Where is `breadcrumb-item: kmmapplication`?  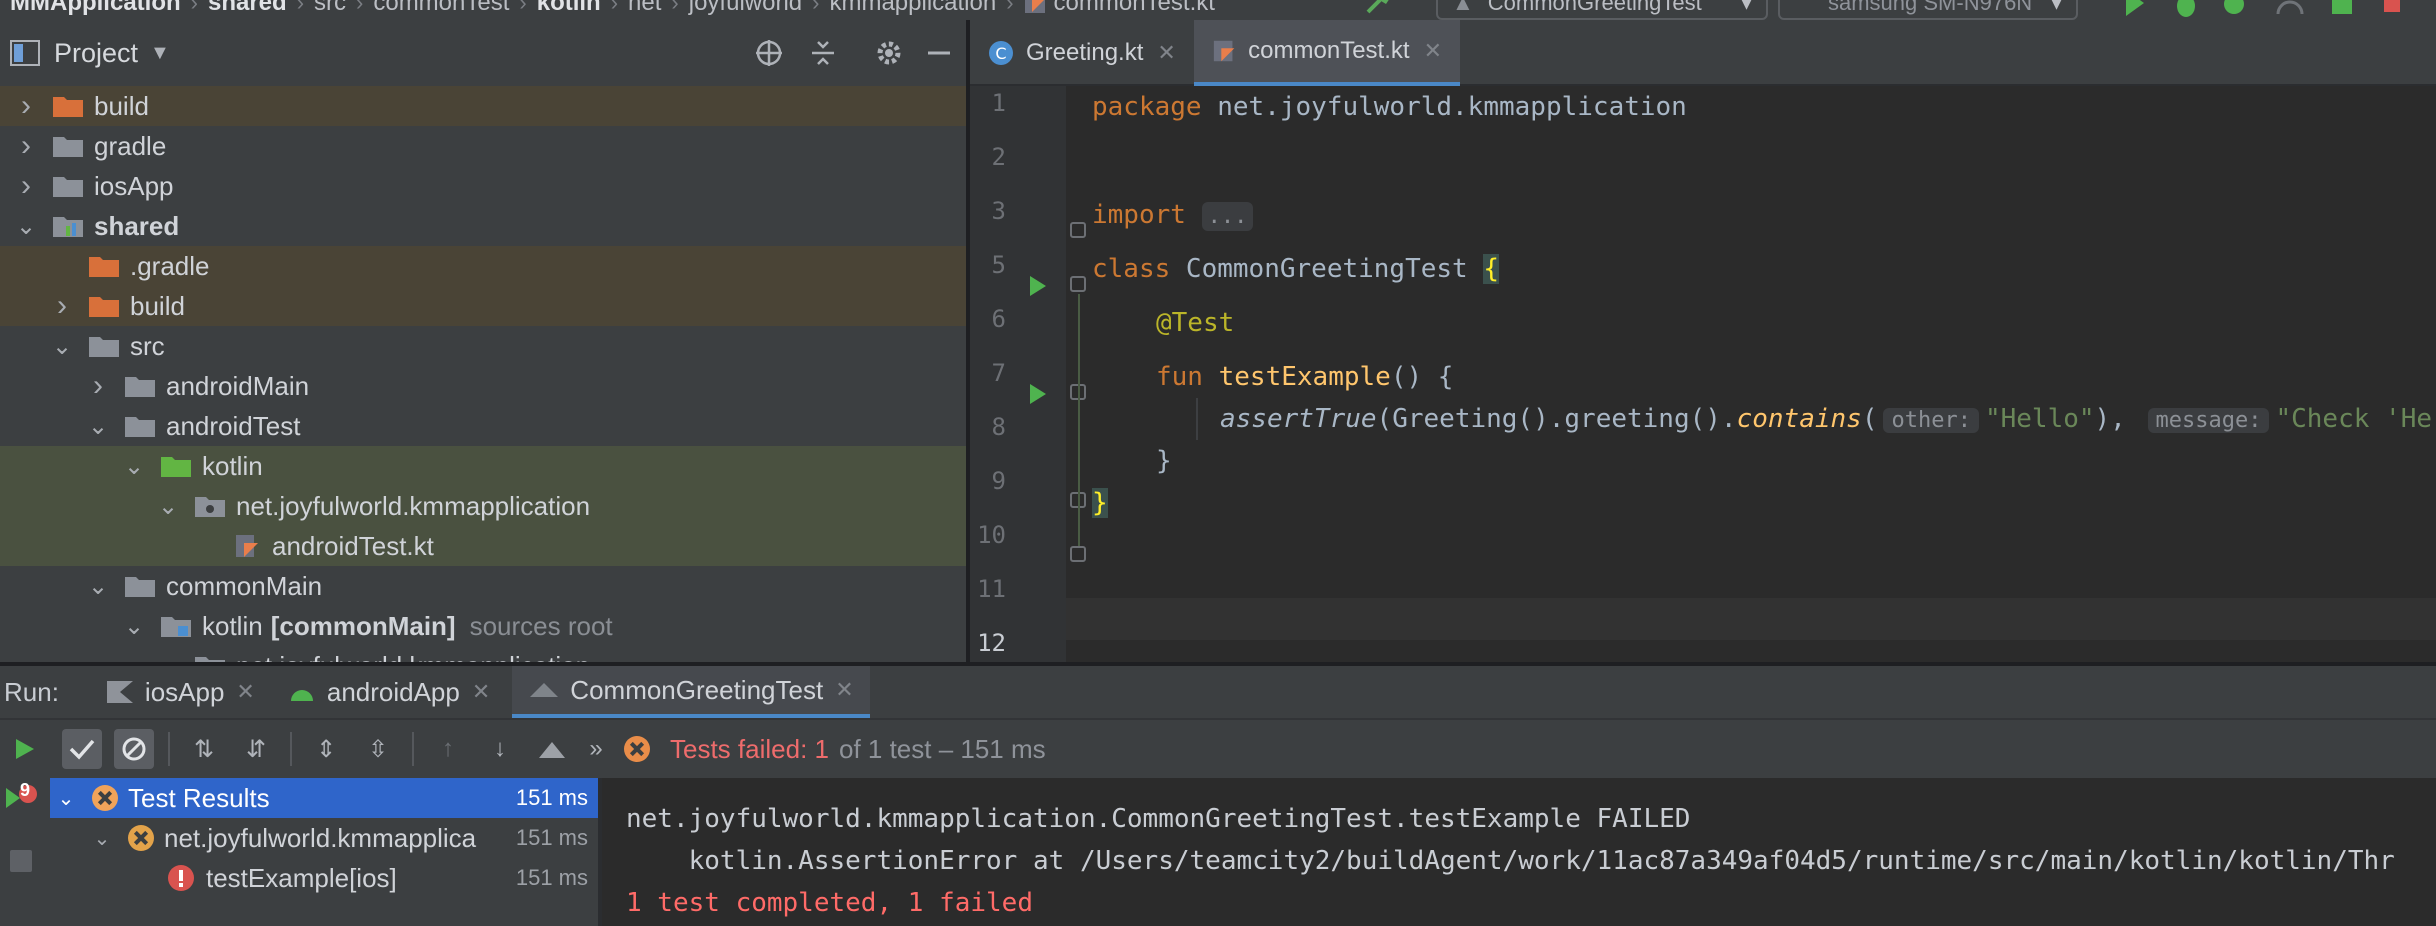
breadcrumb-item: kmmapplication is located at coordinates (912, 8).